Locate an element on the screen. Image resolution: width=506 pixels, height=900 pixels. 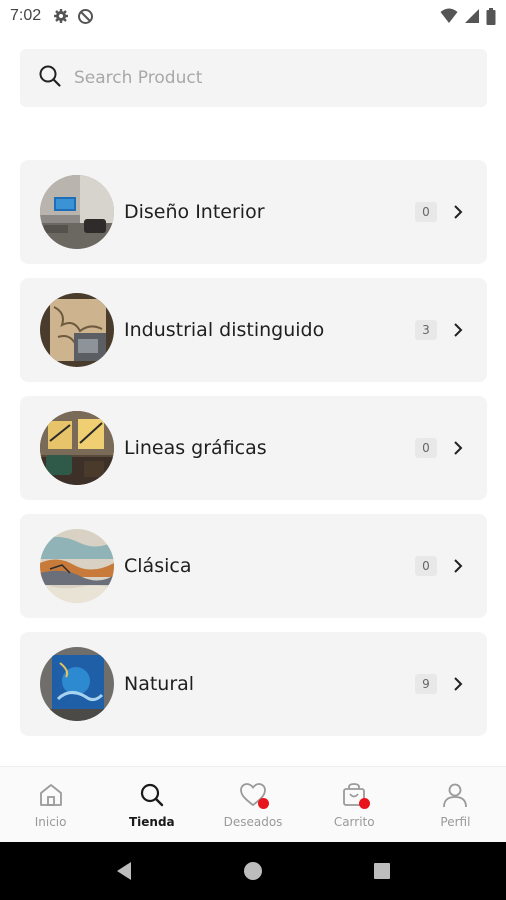
cart-icon is located at coordinates (355, 795).